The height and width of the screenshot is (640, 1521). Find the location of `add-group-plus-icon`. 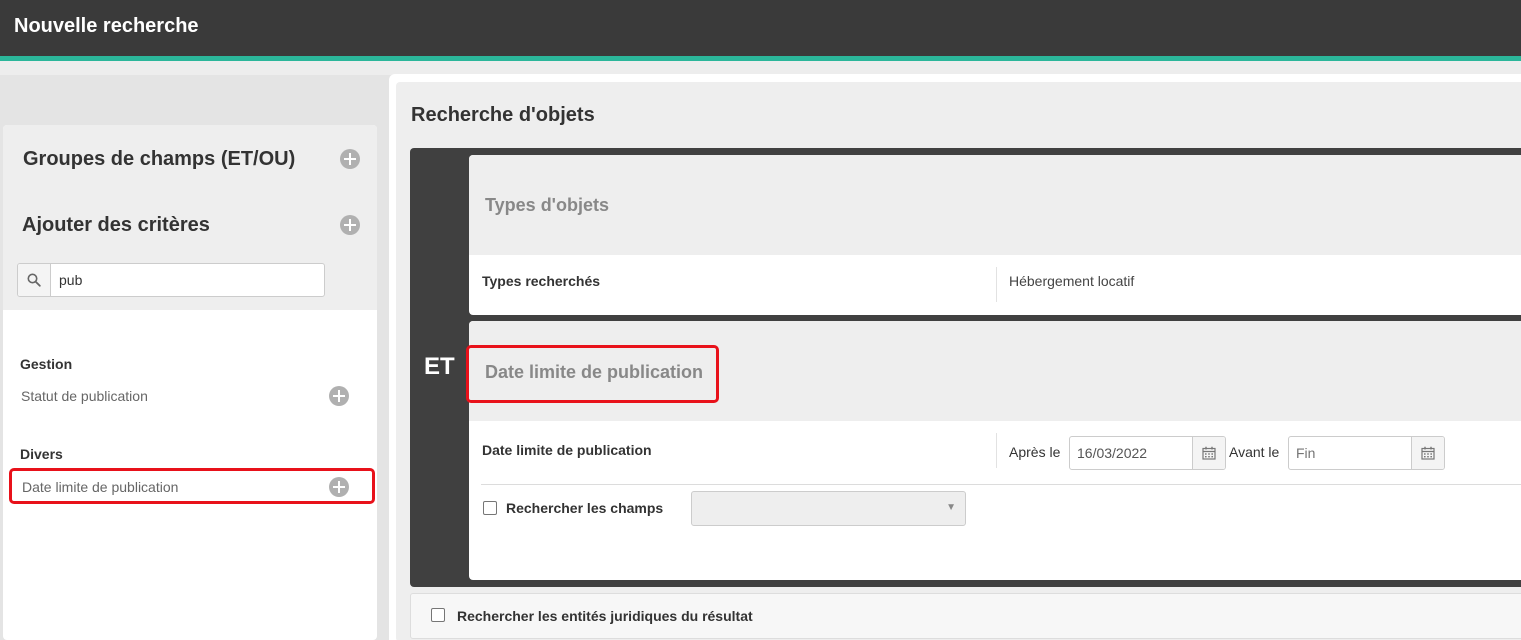

add-group-plus-icon is located at coordinates (350, 159).